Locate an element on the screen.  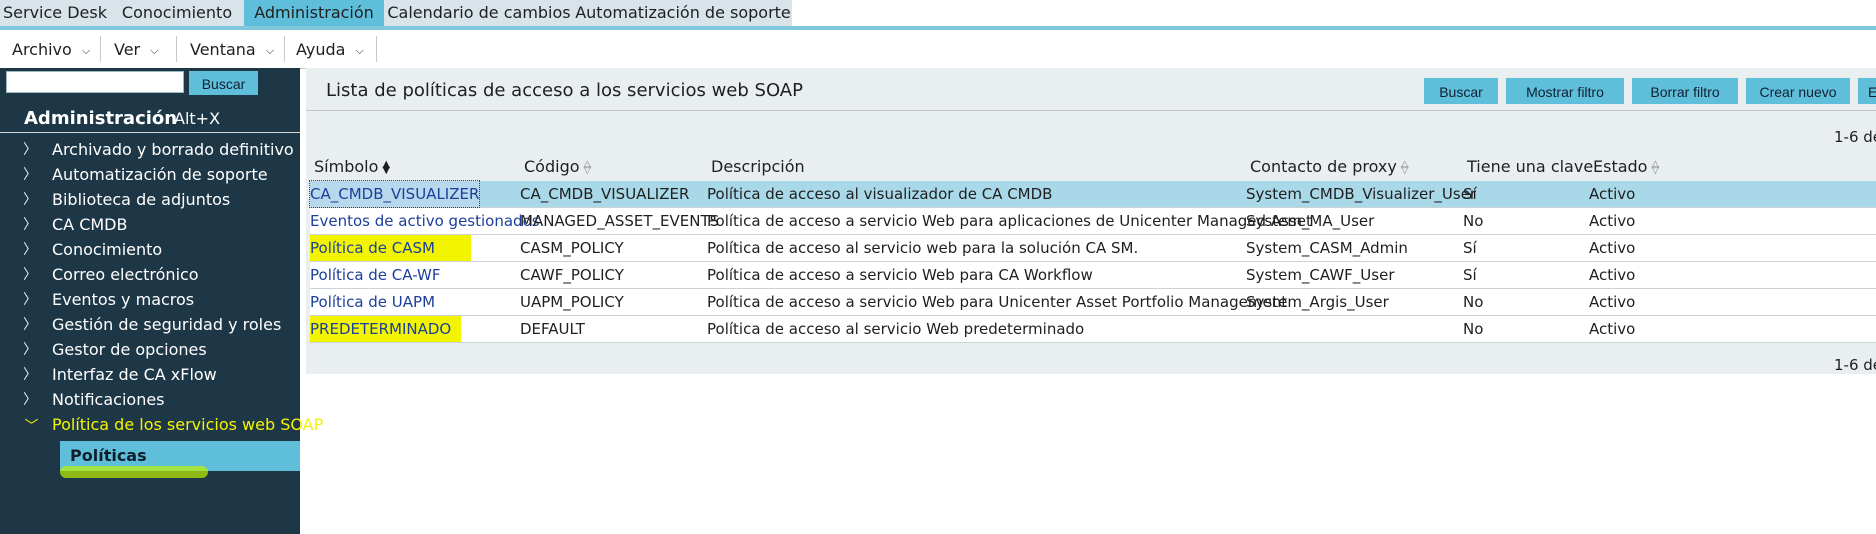
header-divider is located at coordinates (1091, 110).